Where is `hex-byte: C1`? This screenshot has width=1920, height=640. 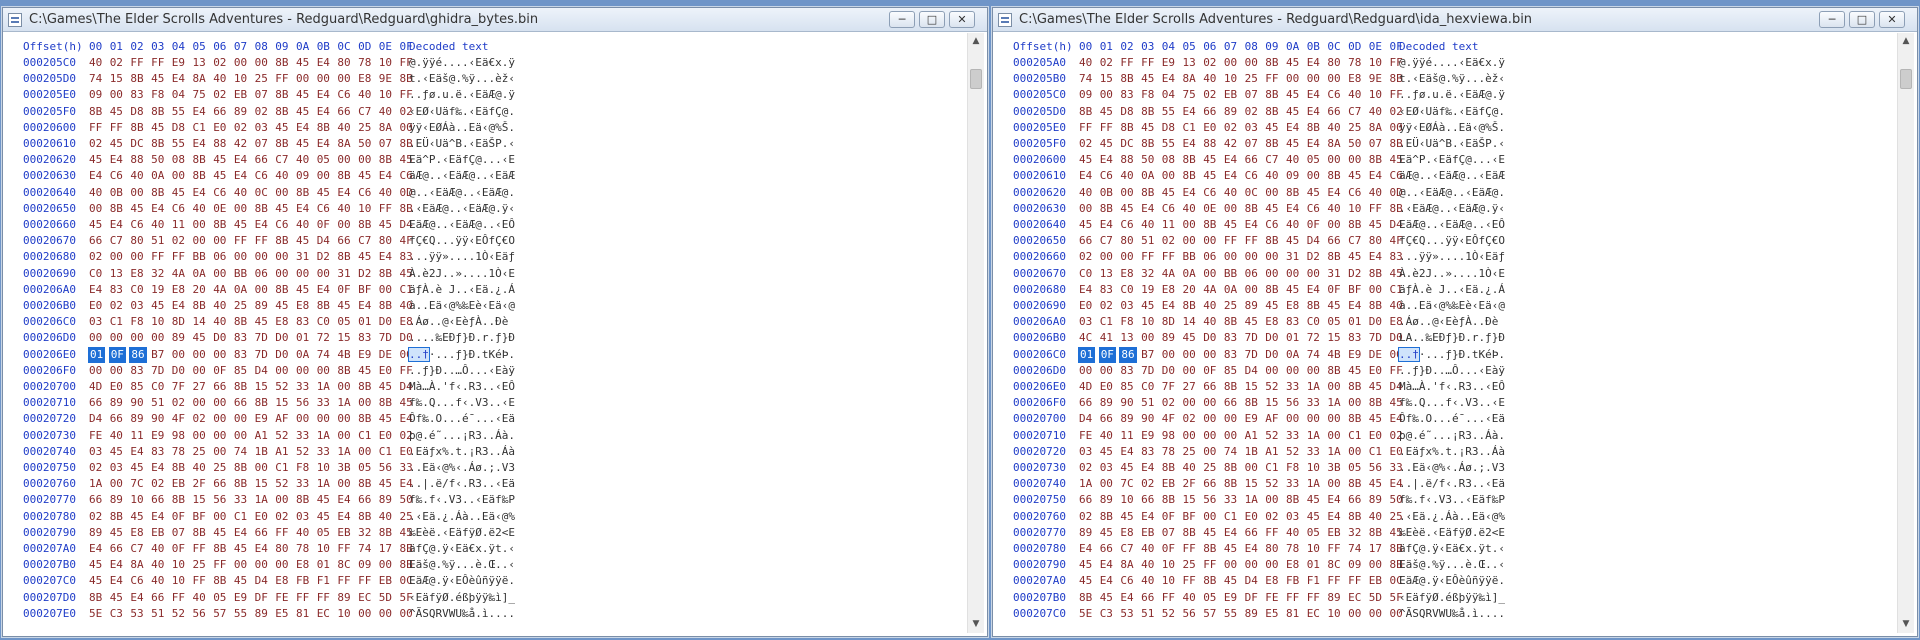
hex-byte: C1 is located at coordinates (1354, 436).